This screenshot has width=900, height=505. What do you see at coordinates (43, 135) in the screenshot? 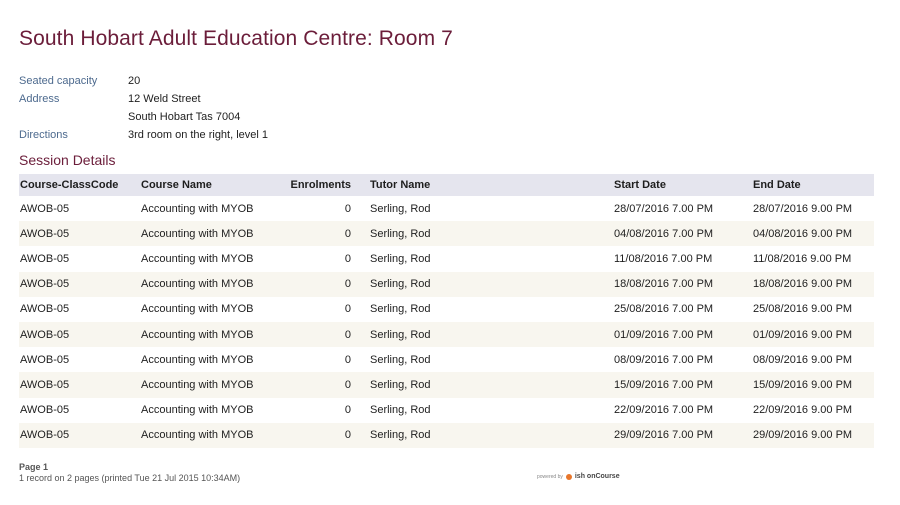
I see `meta-label: Directions` at bounding box center [43, 135].